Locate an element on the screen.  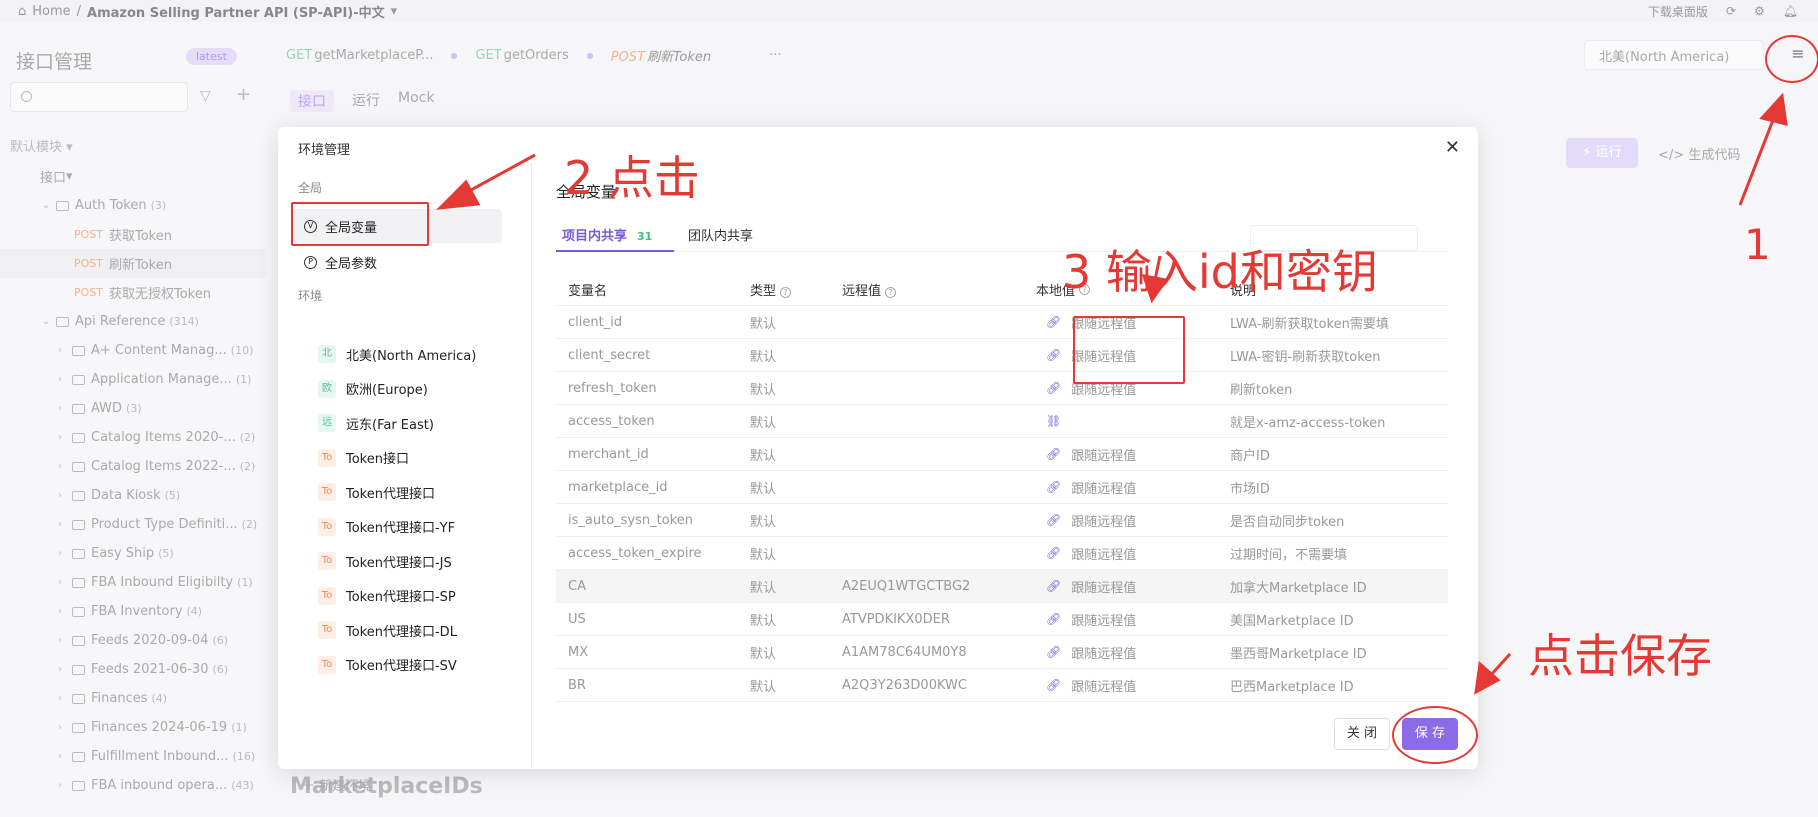
tab-request-3: POST 刷新Token is located at coordinates (661, 55).